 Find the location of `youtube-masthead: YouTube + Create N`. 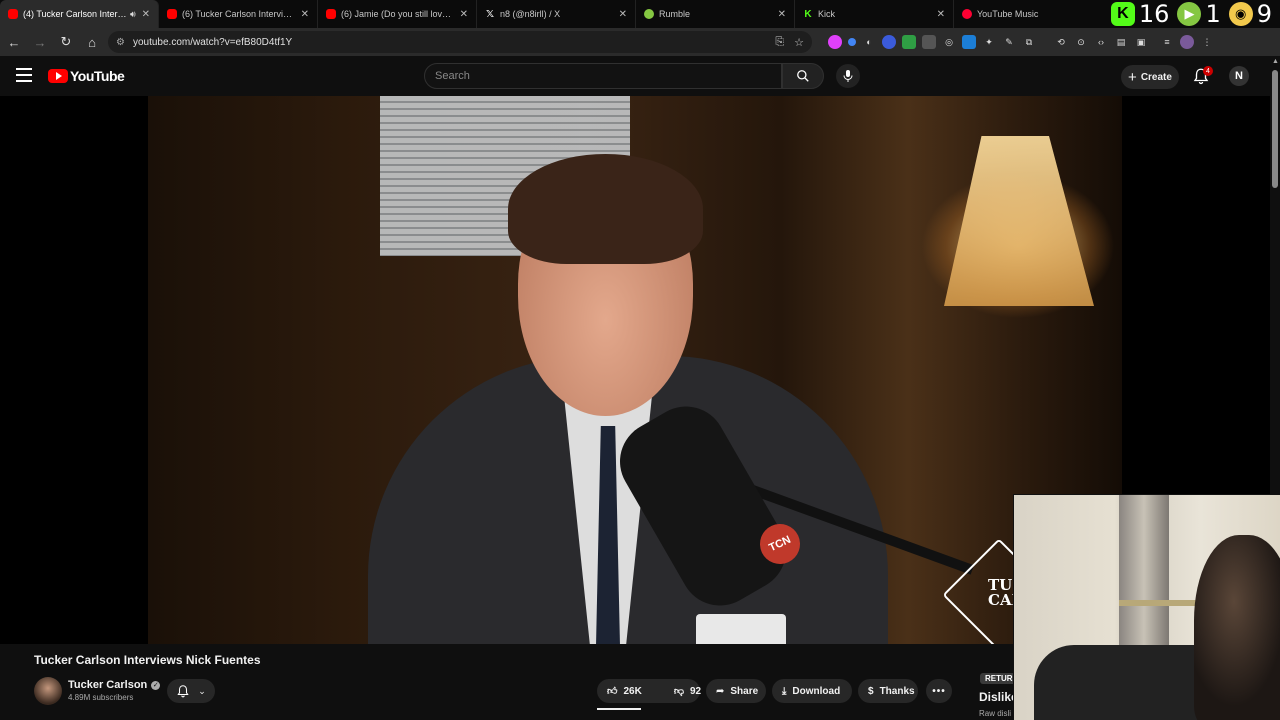

youtube-masthead: YouTube + Create N is located at coordinates (640, 76).